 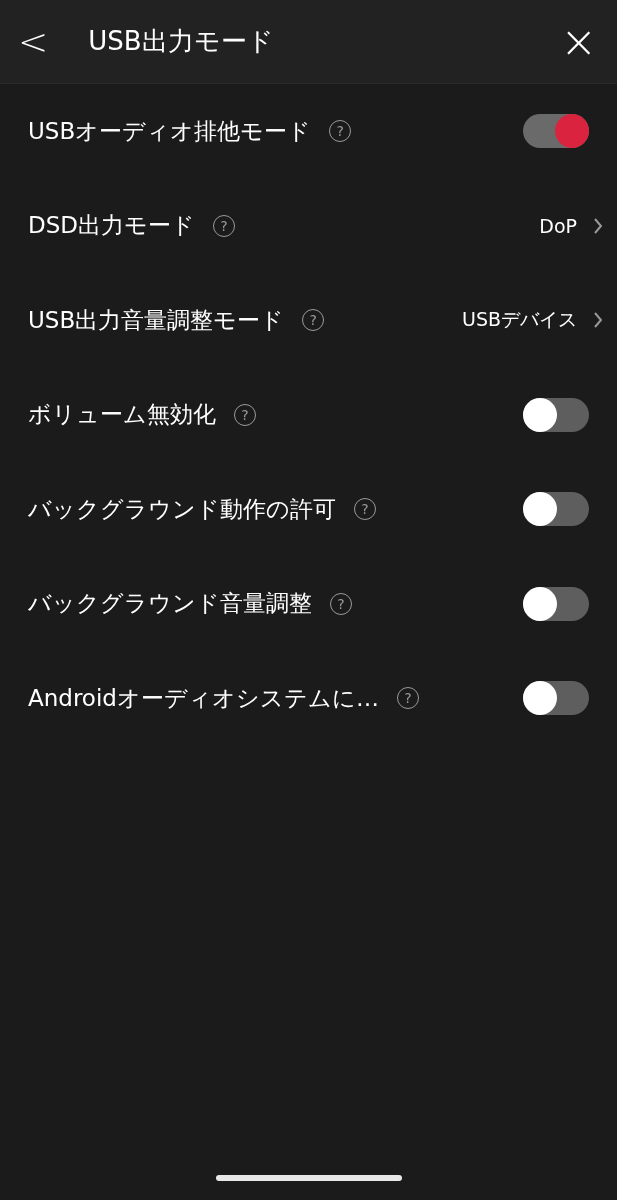 I want to click on setting-label: USBオーディオ排他モード, so click(x=170, y=131).